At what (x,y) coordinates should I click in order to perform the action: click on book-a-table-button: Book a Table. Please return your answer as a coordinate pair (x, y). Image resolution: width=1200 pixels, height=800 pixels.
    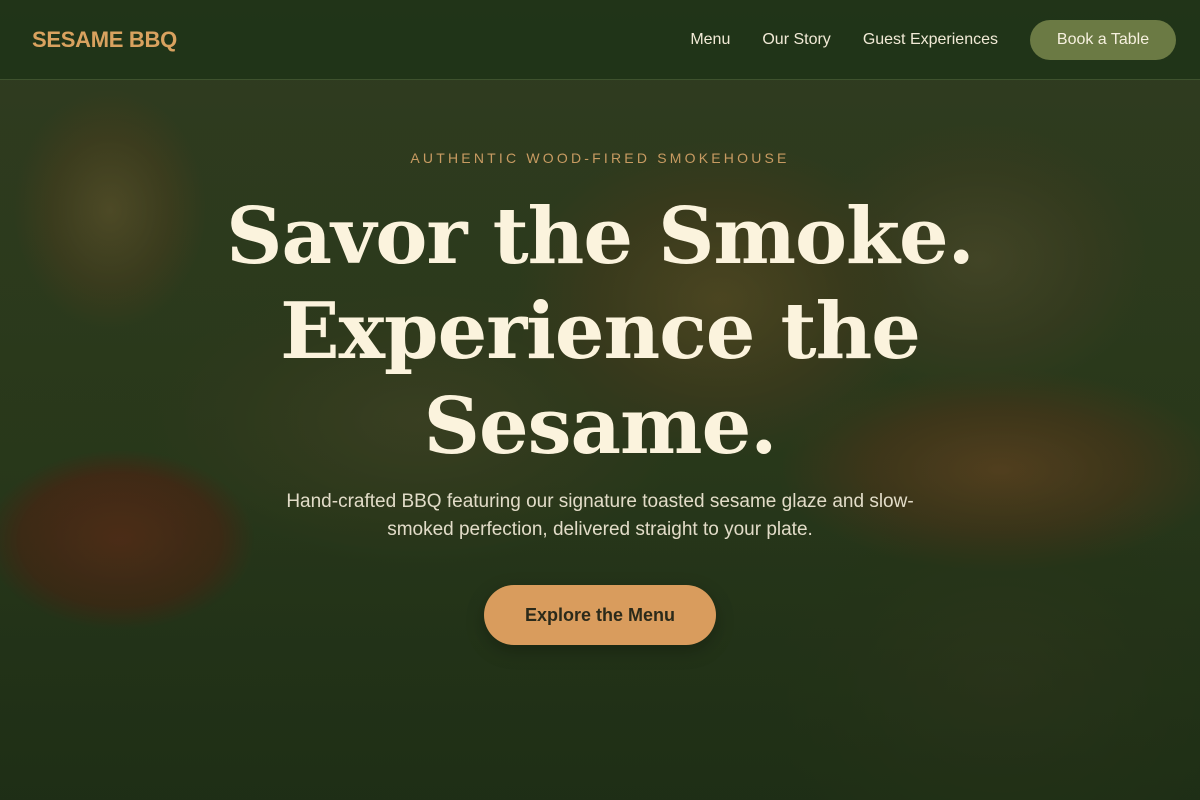
    Looking at the image, I should click on (1103, 40).